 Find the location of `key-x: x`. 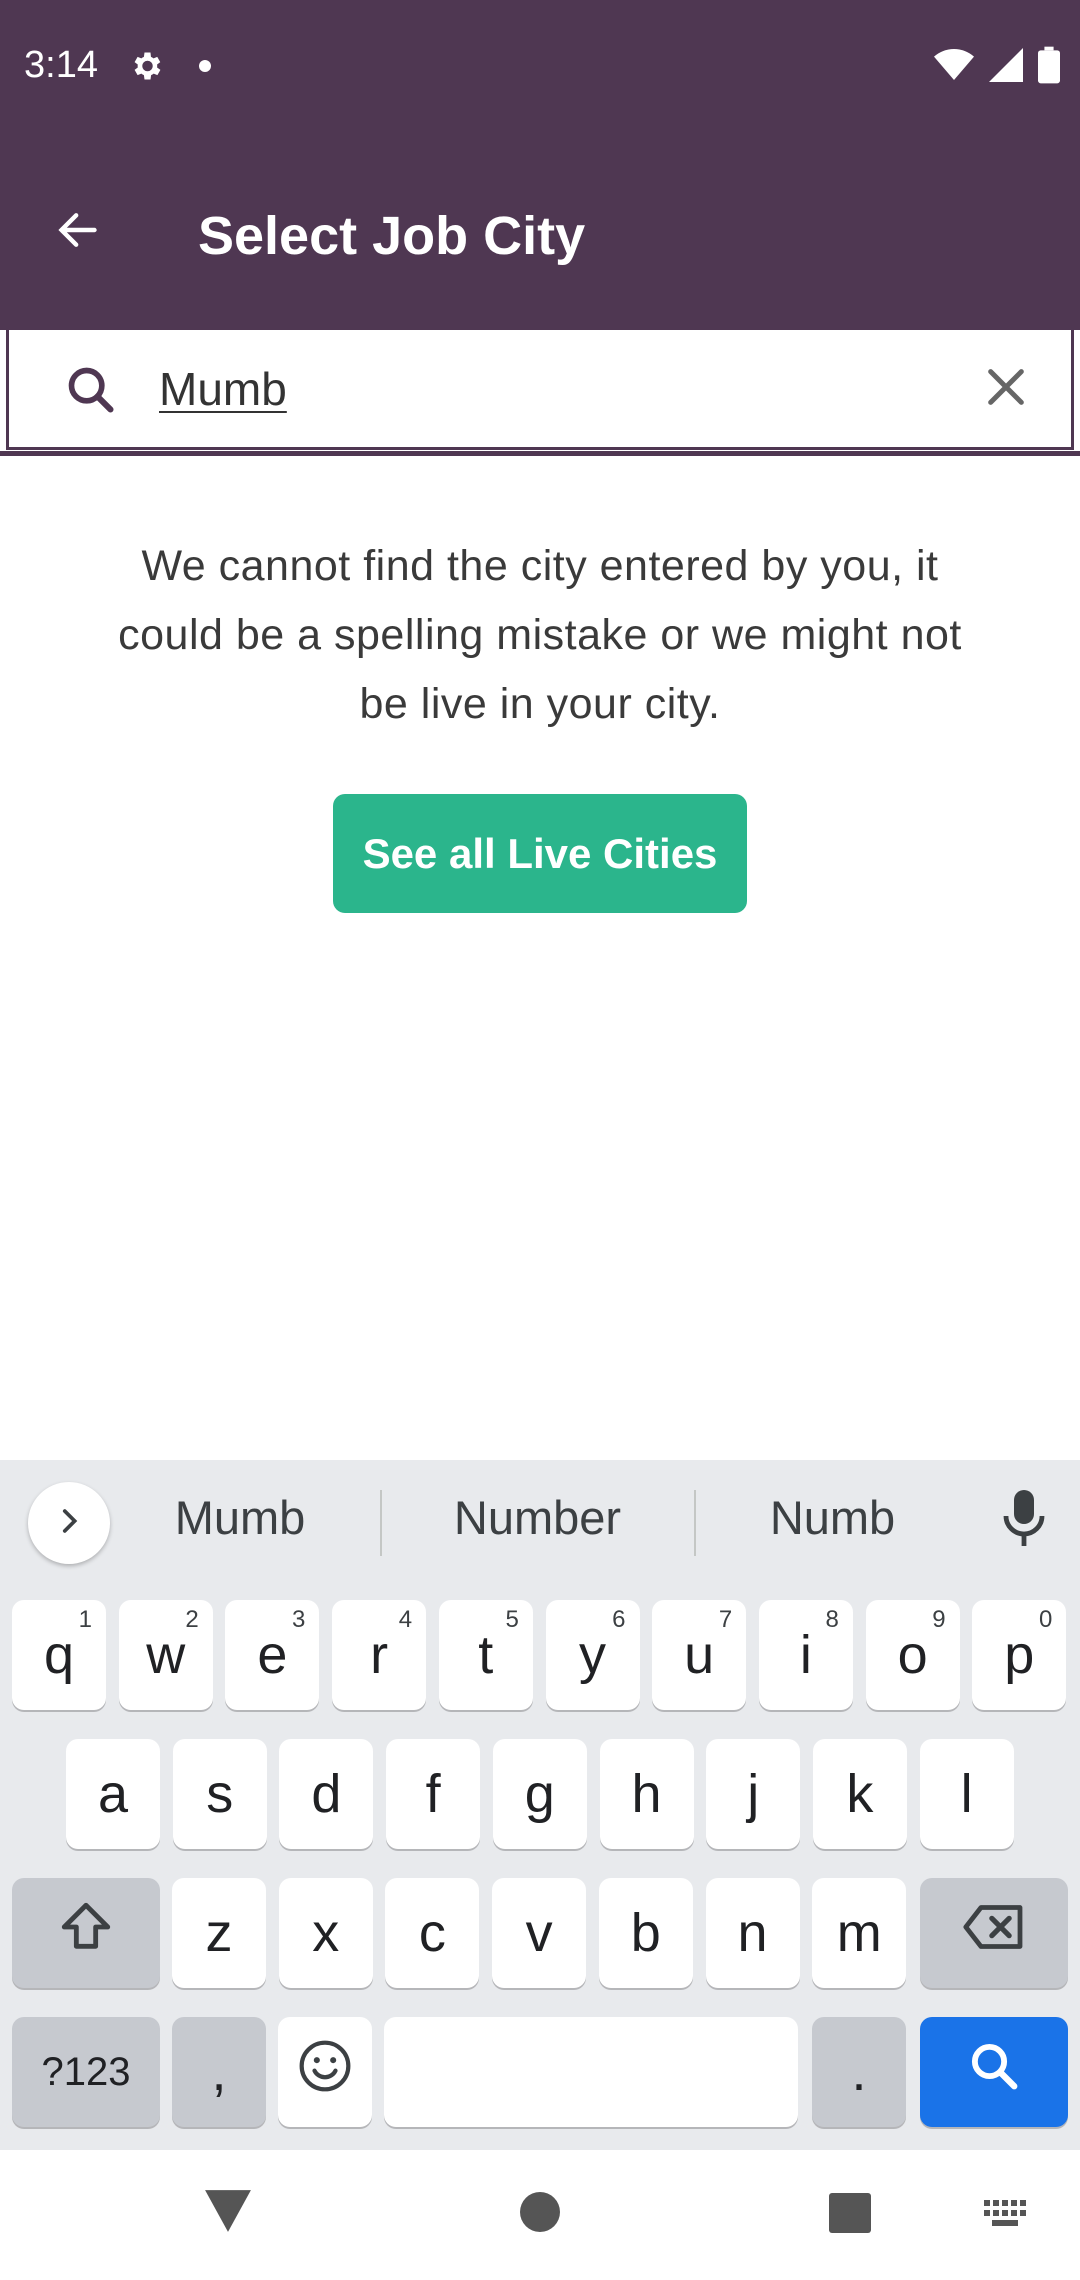

key-x: x is located at coordinates (325, 1933).